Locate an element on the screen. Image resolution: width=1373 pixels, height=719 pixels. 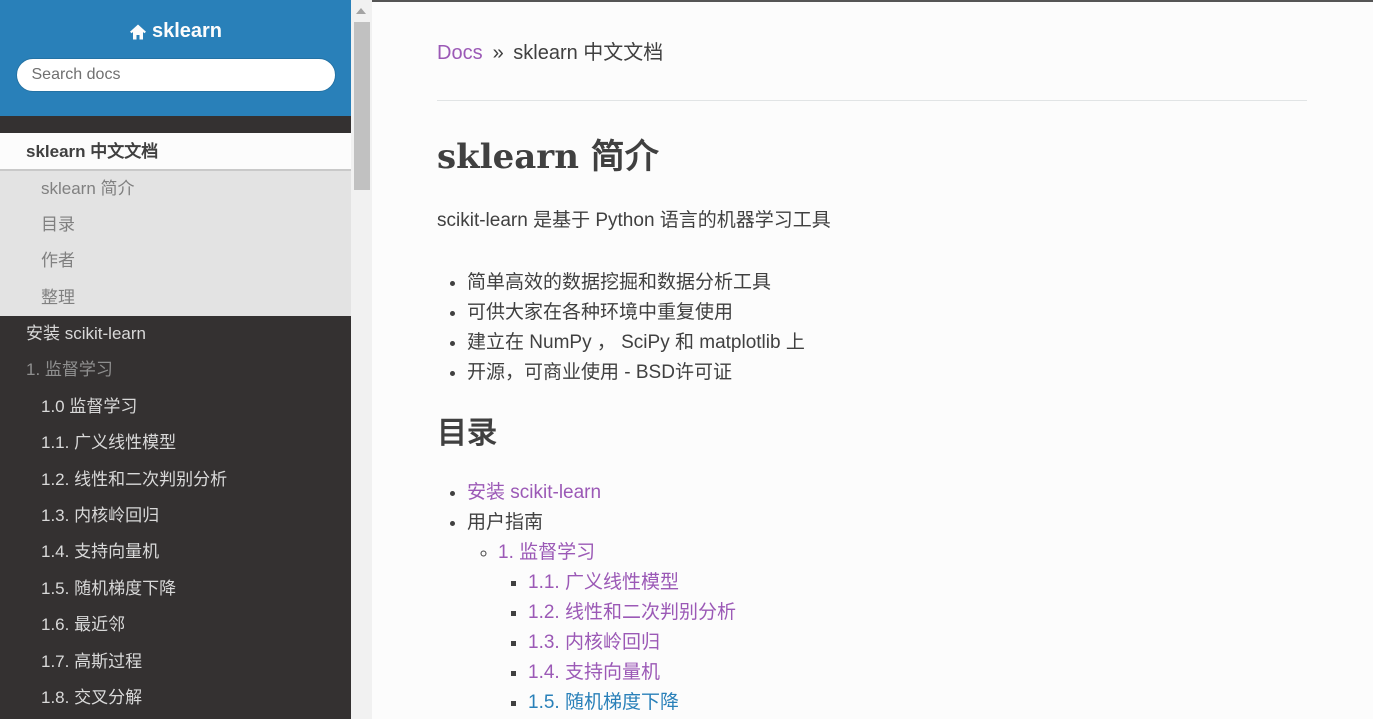
breadcrumb: Docs » sklearn 中文文档 is located at coordinates (872, 53).